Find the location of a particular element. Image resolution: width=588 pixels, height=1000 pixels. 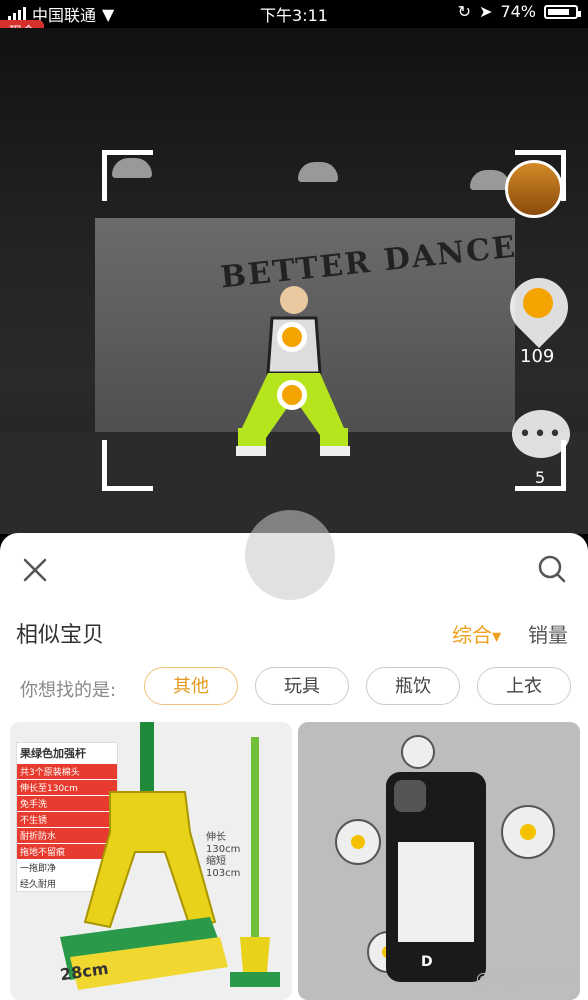

case-print is located at coordinates (436, 892).